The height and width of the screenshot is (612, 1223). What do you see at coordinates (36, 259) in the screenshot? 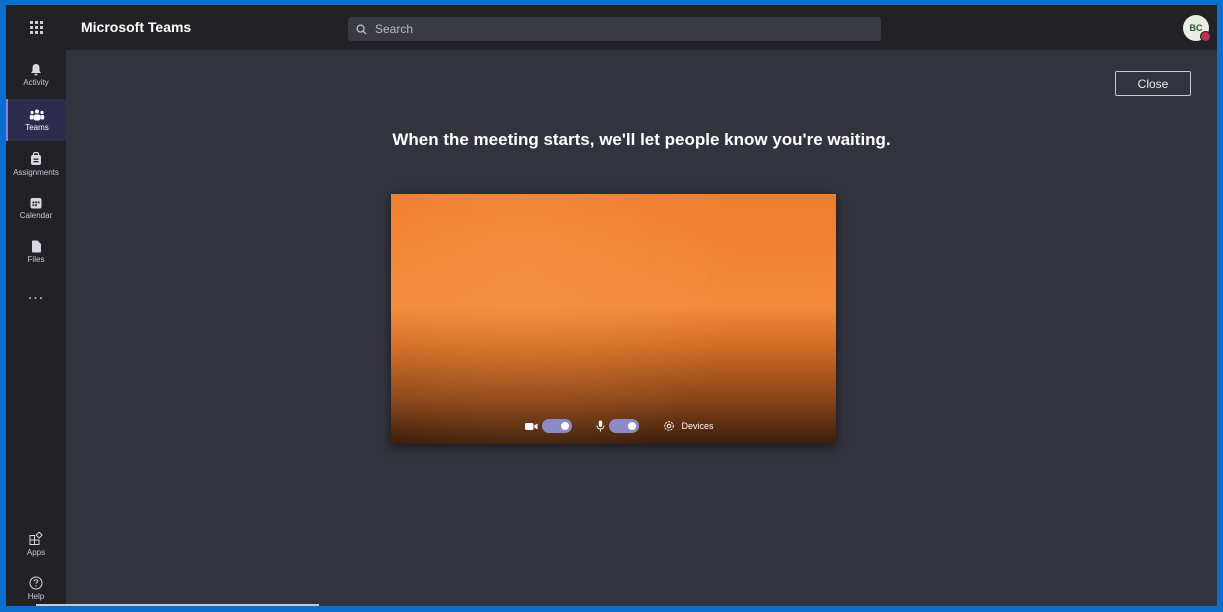
I see `rail-label: Files` at bounding box center [36, 259].